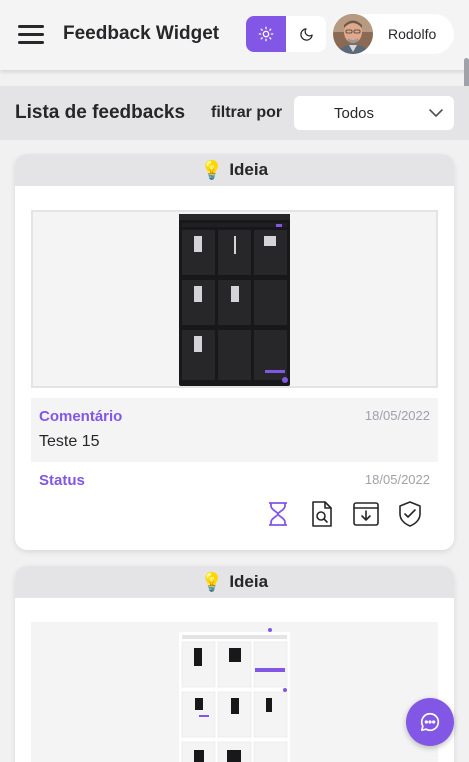 The width and height of the screenshot is (469, 762). I want to click on status-pending-button, so click(278, 514).